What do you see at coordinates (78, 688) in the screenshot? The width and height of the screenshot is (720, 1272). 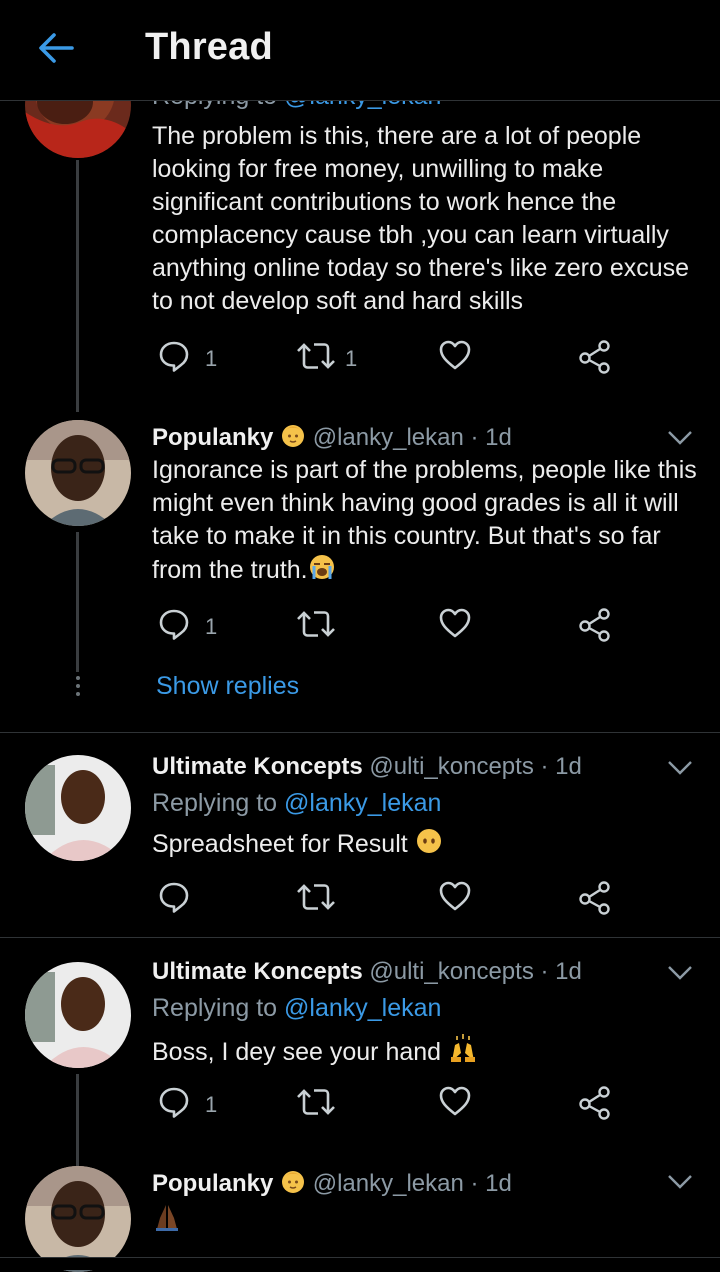 I see `thread-more-dots` at bounding box center [78, 688].